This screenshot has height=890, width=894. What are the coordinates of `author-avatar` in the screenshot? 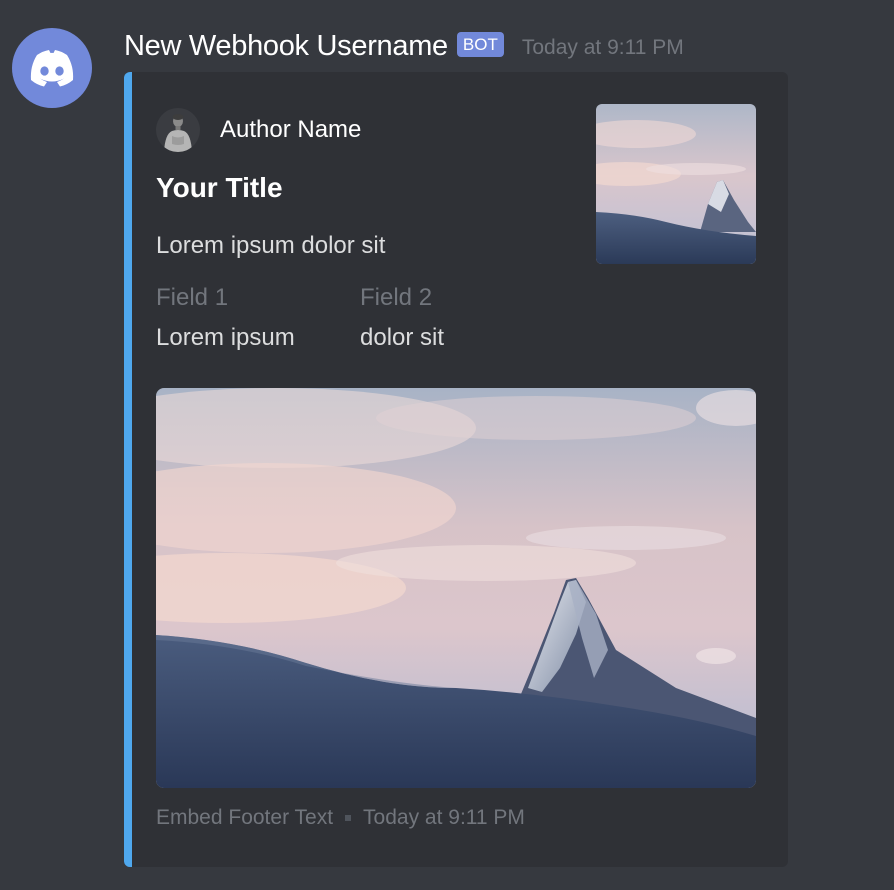 It's located at (178, 130).